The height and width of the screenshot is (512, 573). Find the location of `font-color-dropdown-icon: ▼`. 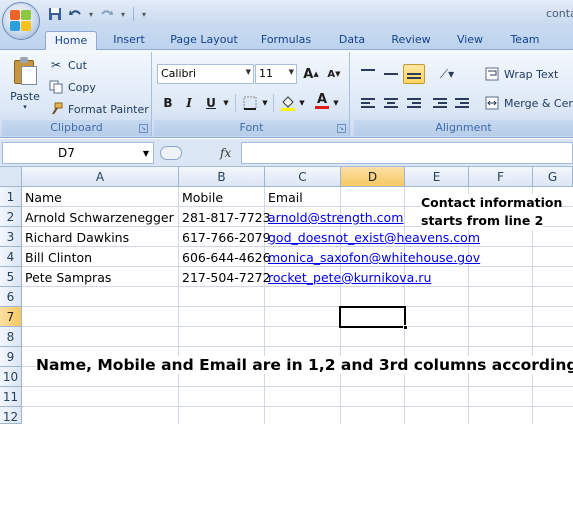

font-color-dropdown-icon: ▼ is located at coordinates (336, 103).